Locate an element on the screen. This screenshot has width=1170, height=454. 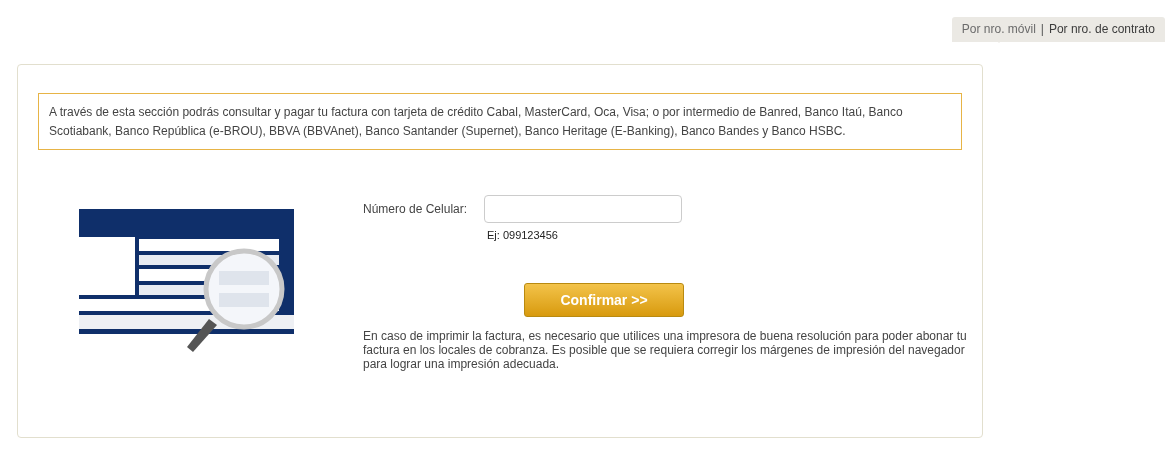
phone-number-field is located at coordinates (583, 209).